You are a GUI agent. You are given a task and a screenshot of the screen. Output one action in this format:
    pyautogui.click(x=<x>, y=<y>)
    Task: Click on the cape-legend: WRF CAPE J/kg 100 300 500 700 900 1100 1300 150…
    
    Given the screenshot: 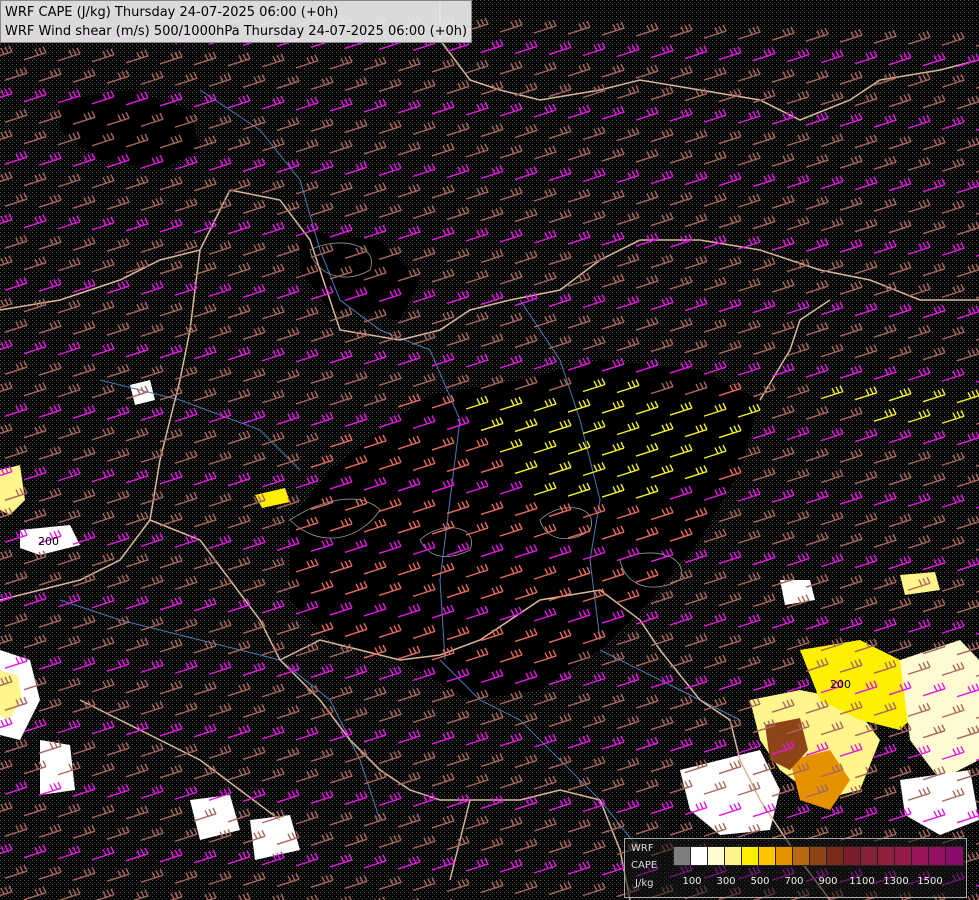 What is the action you would take?
    pyautogui.click(x=795, y=868)
    